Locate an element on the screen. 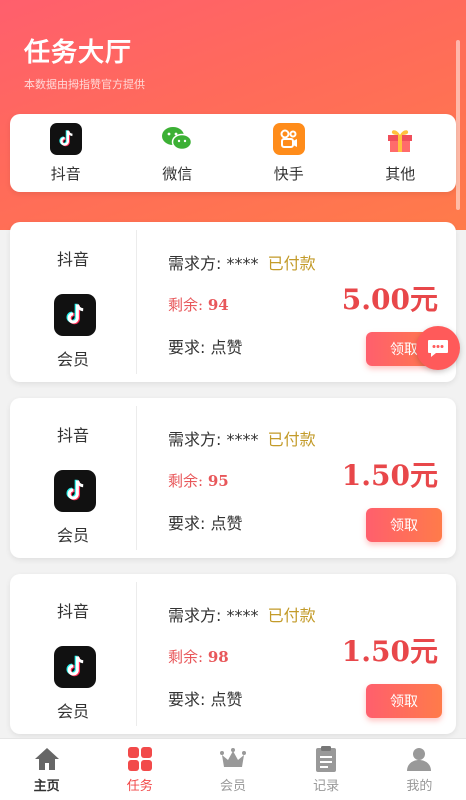 The image size is (466, 800). tab-label: 会员 is located at coordinates (232, 786).